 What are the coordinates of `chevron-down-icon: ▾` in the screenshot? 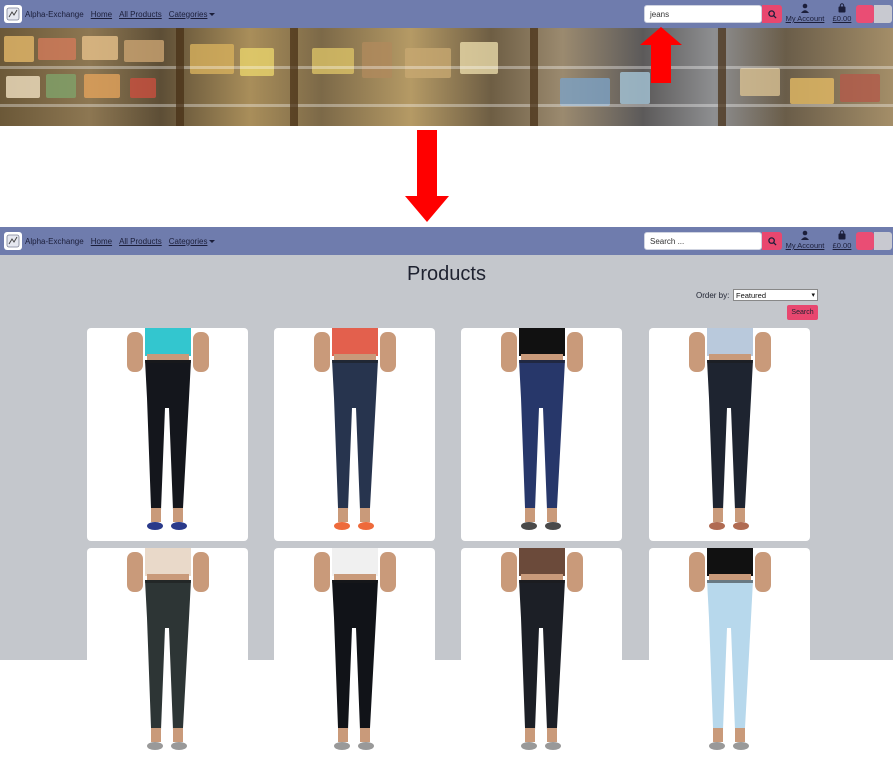 It's located at (813, 295).